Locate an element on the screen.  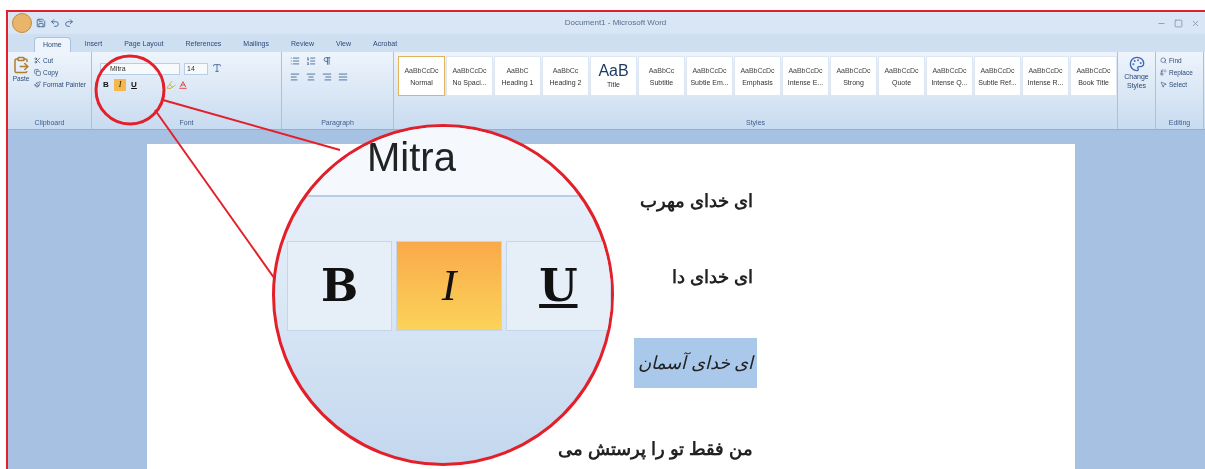
align-left-icon is located at coordinates (295, 77).